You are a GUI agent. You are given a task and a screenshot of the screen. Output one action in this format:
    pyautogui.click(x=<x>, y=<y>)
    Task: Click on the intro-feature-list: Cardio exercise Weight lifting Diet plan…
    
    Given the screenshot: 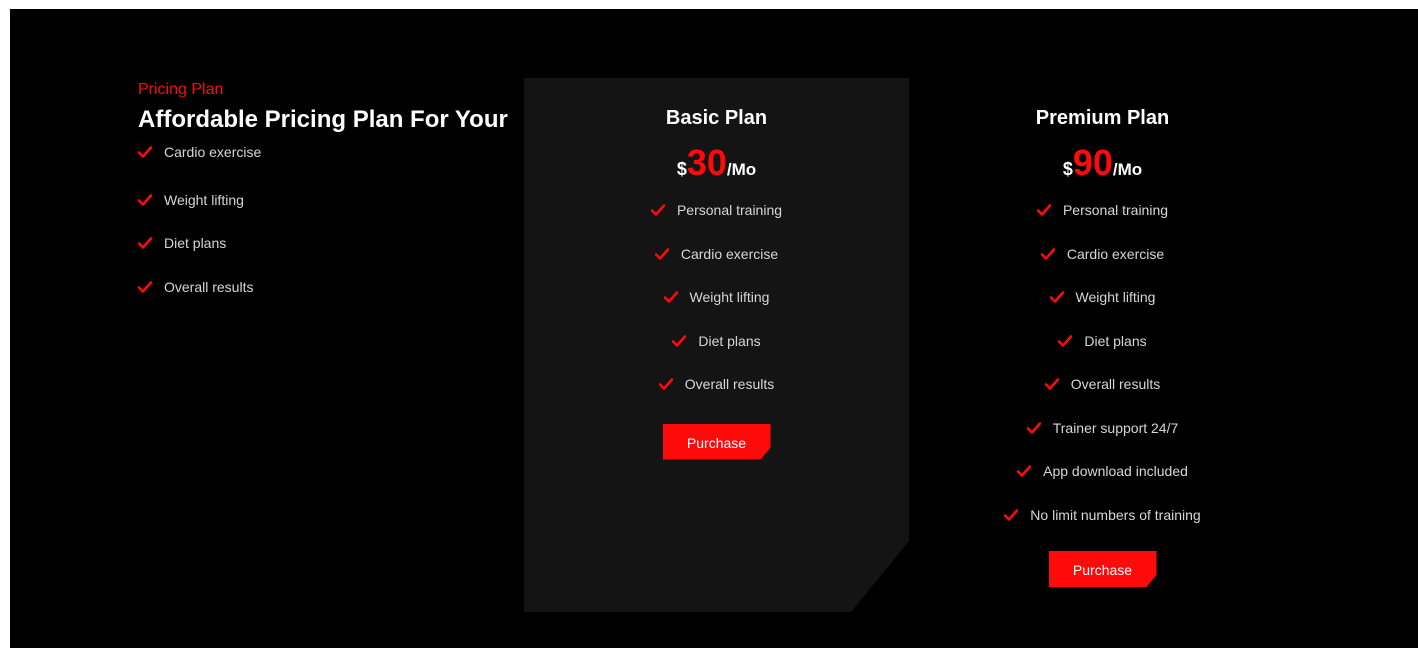 What is the action you would take?
    pyautogui.click(x=328, y=224)
    